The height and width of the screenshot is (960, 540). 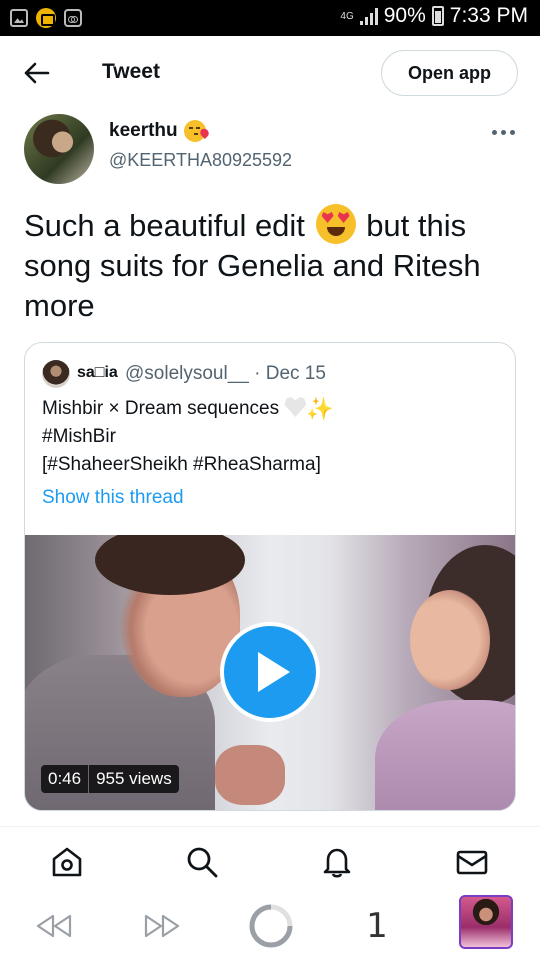 I want to click on video-info-badge: 0:46 955 views, so click(x=110, y=779).